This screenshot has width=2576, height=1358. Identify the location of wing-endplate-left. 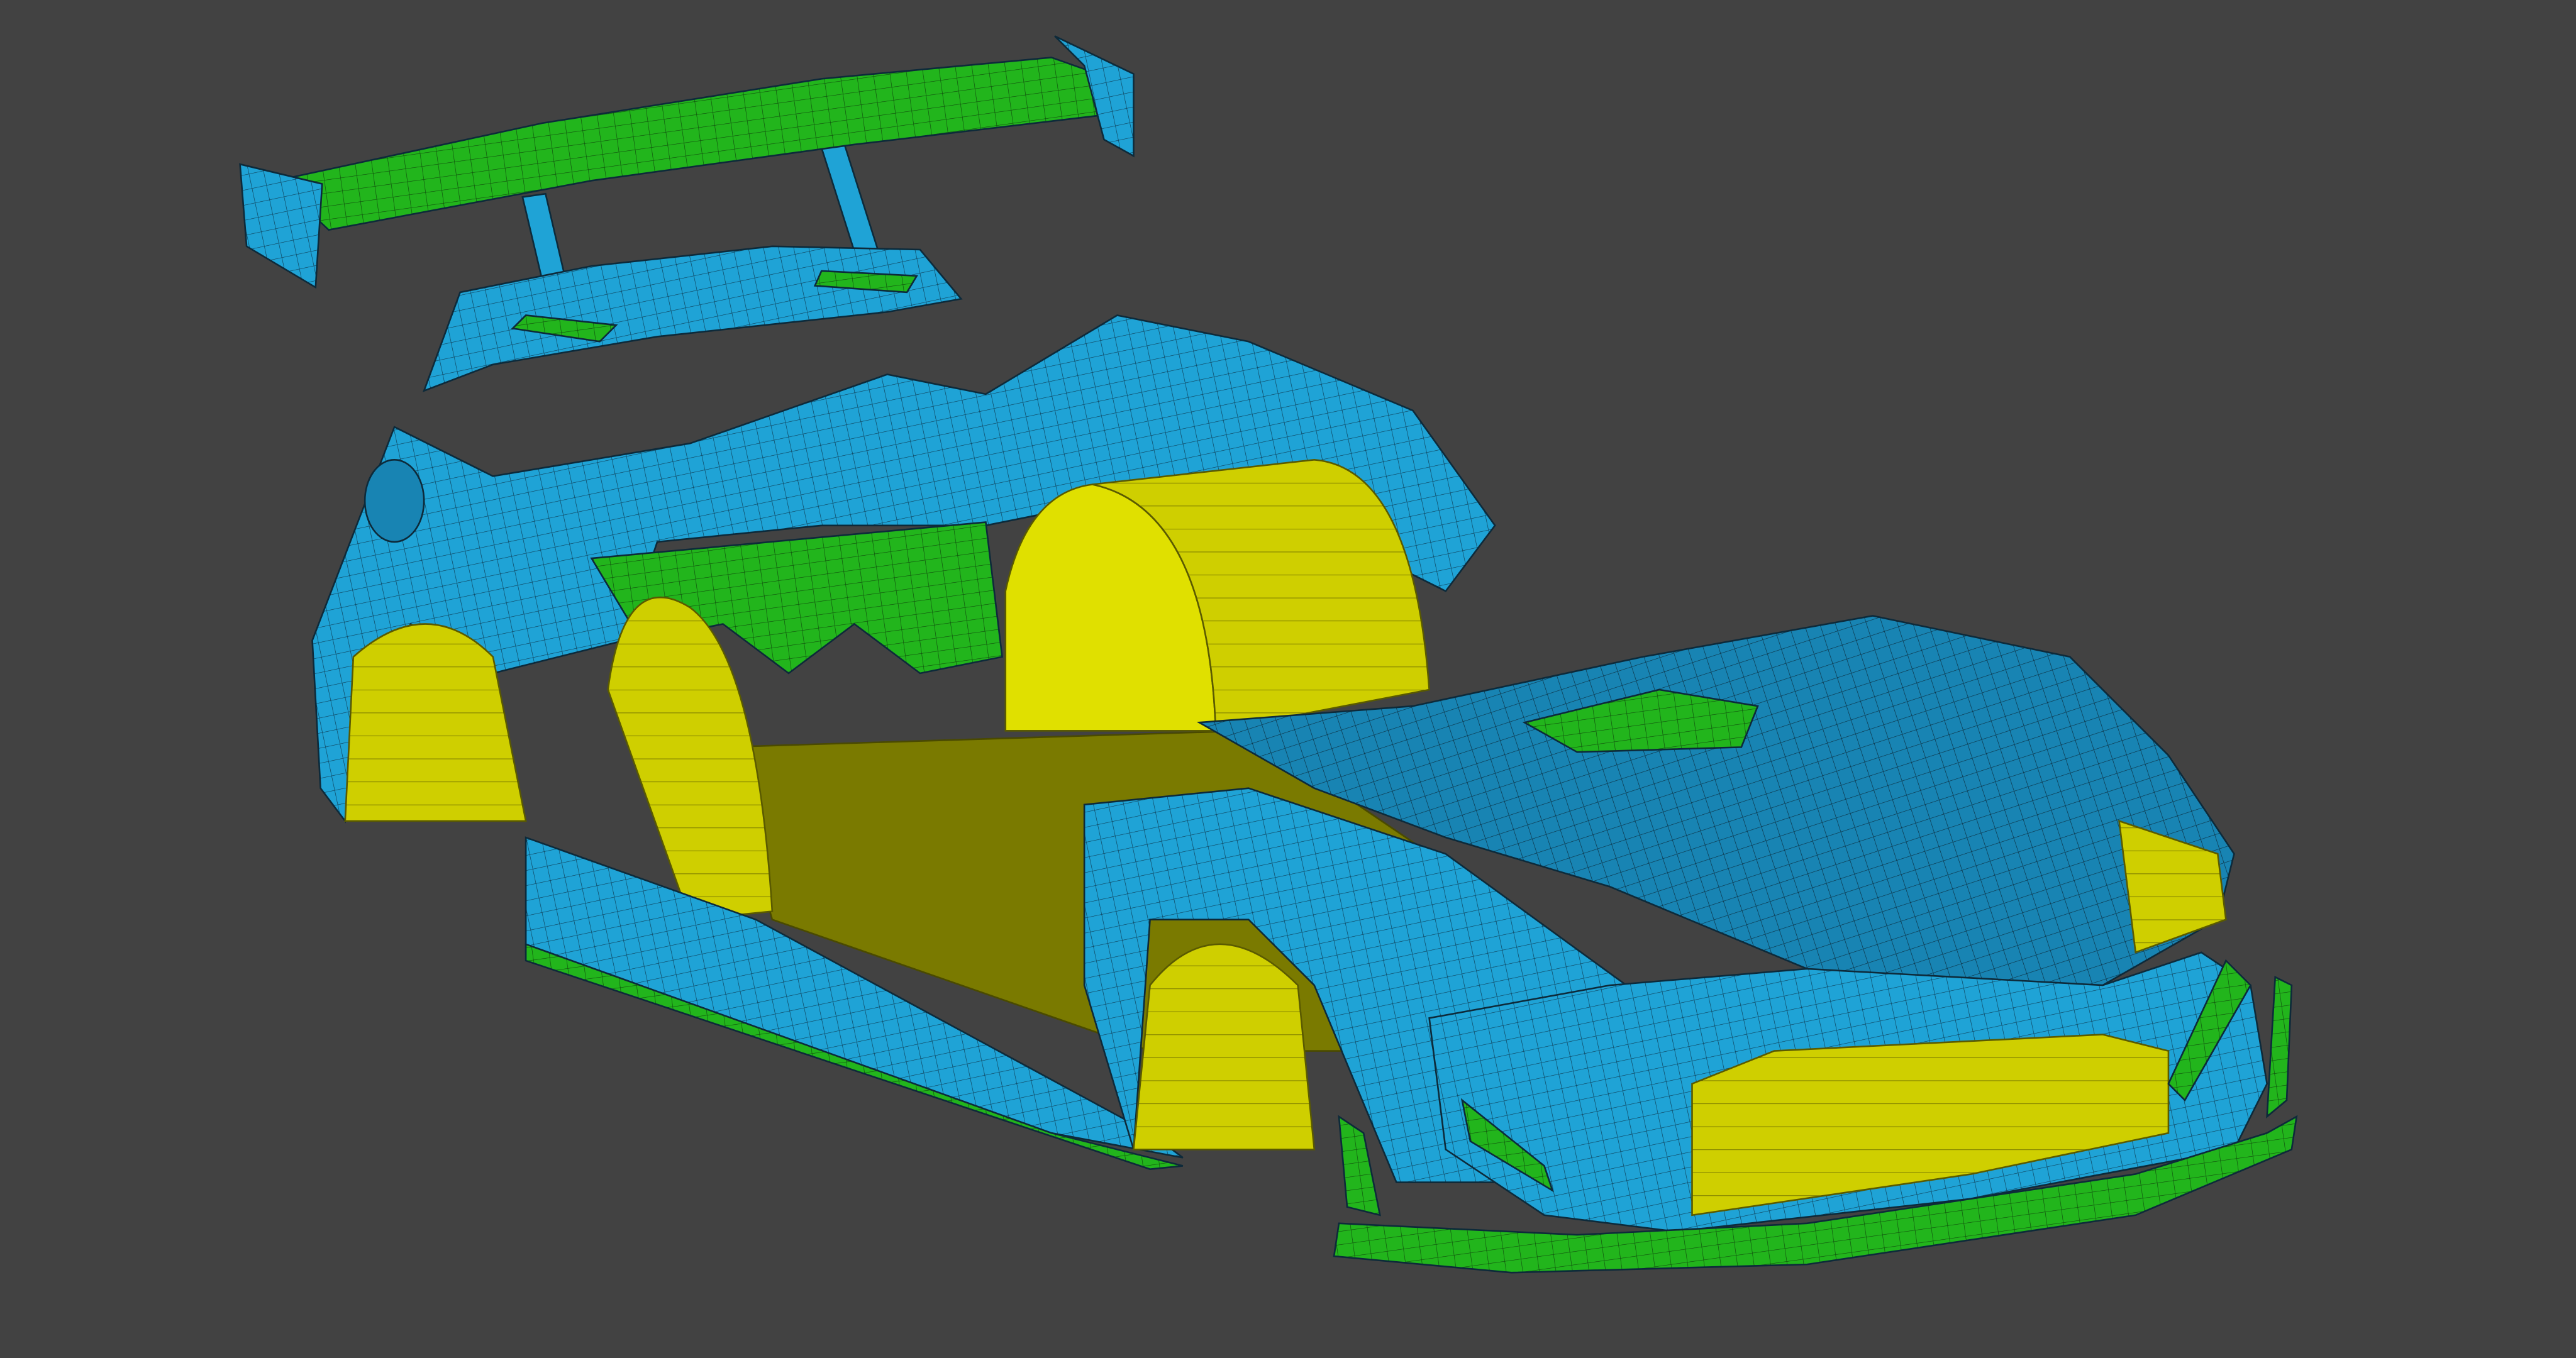
(281, 226).